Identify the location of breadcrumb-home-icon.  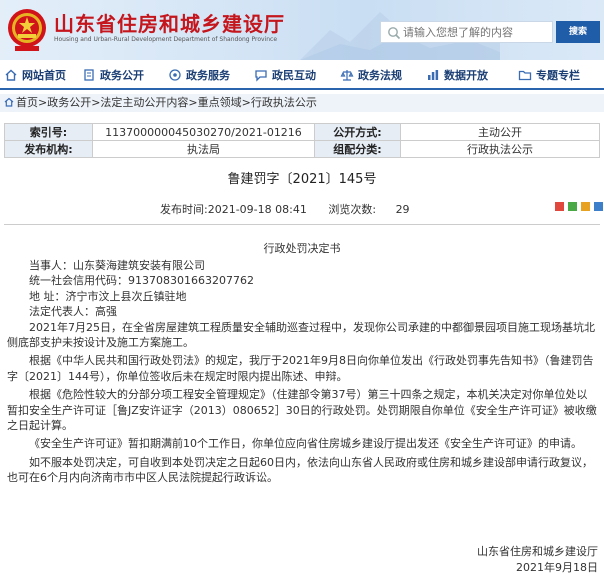
(9, 102).